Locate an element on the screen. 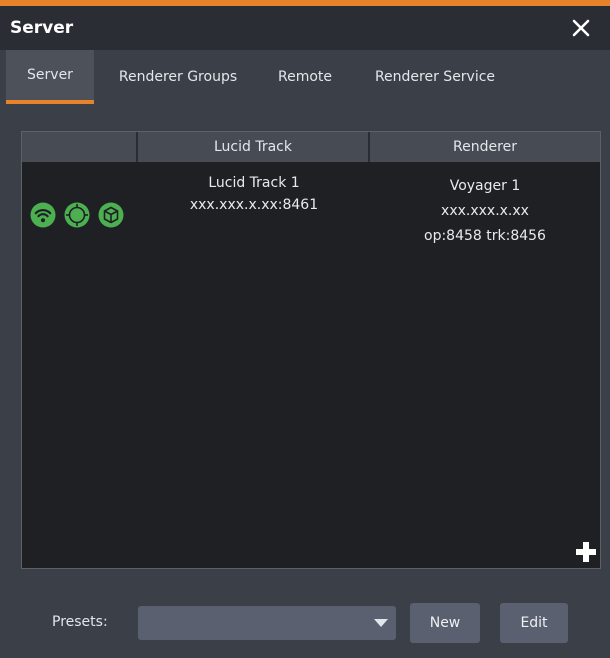 The image size is (610, 658). table-header: Lucid Track Renderer is located at coordinates (311, 147).